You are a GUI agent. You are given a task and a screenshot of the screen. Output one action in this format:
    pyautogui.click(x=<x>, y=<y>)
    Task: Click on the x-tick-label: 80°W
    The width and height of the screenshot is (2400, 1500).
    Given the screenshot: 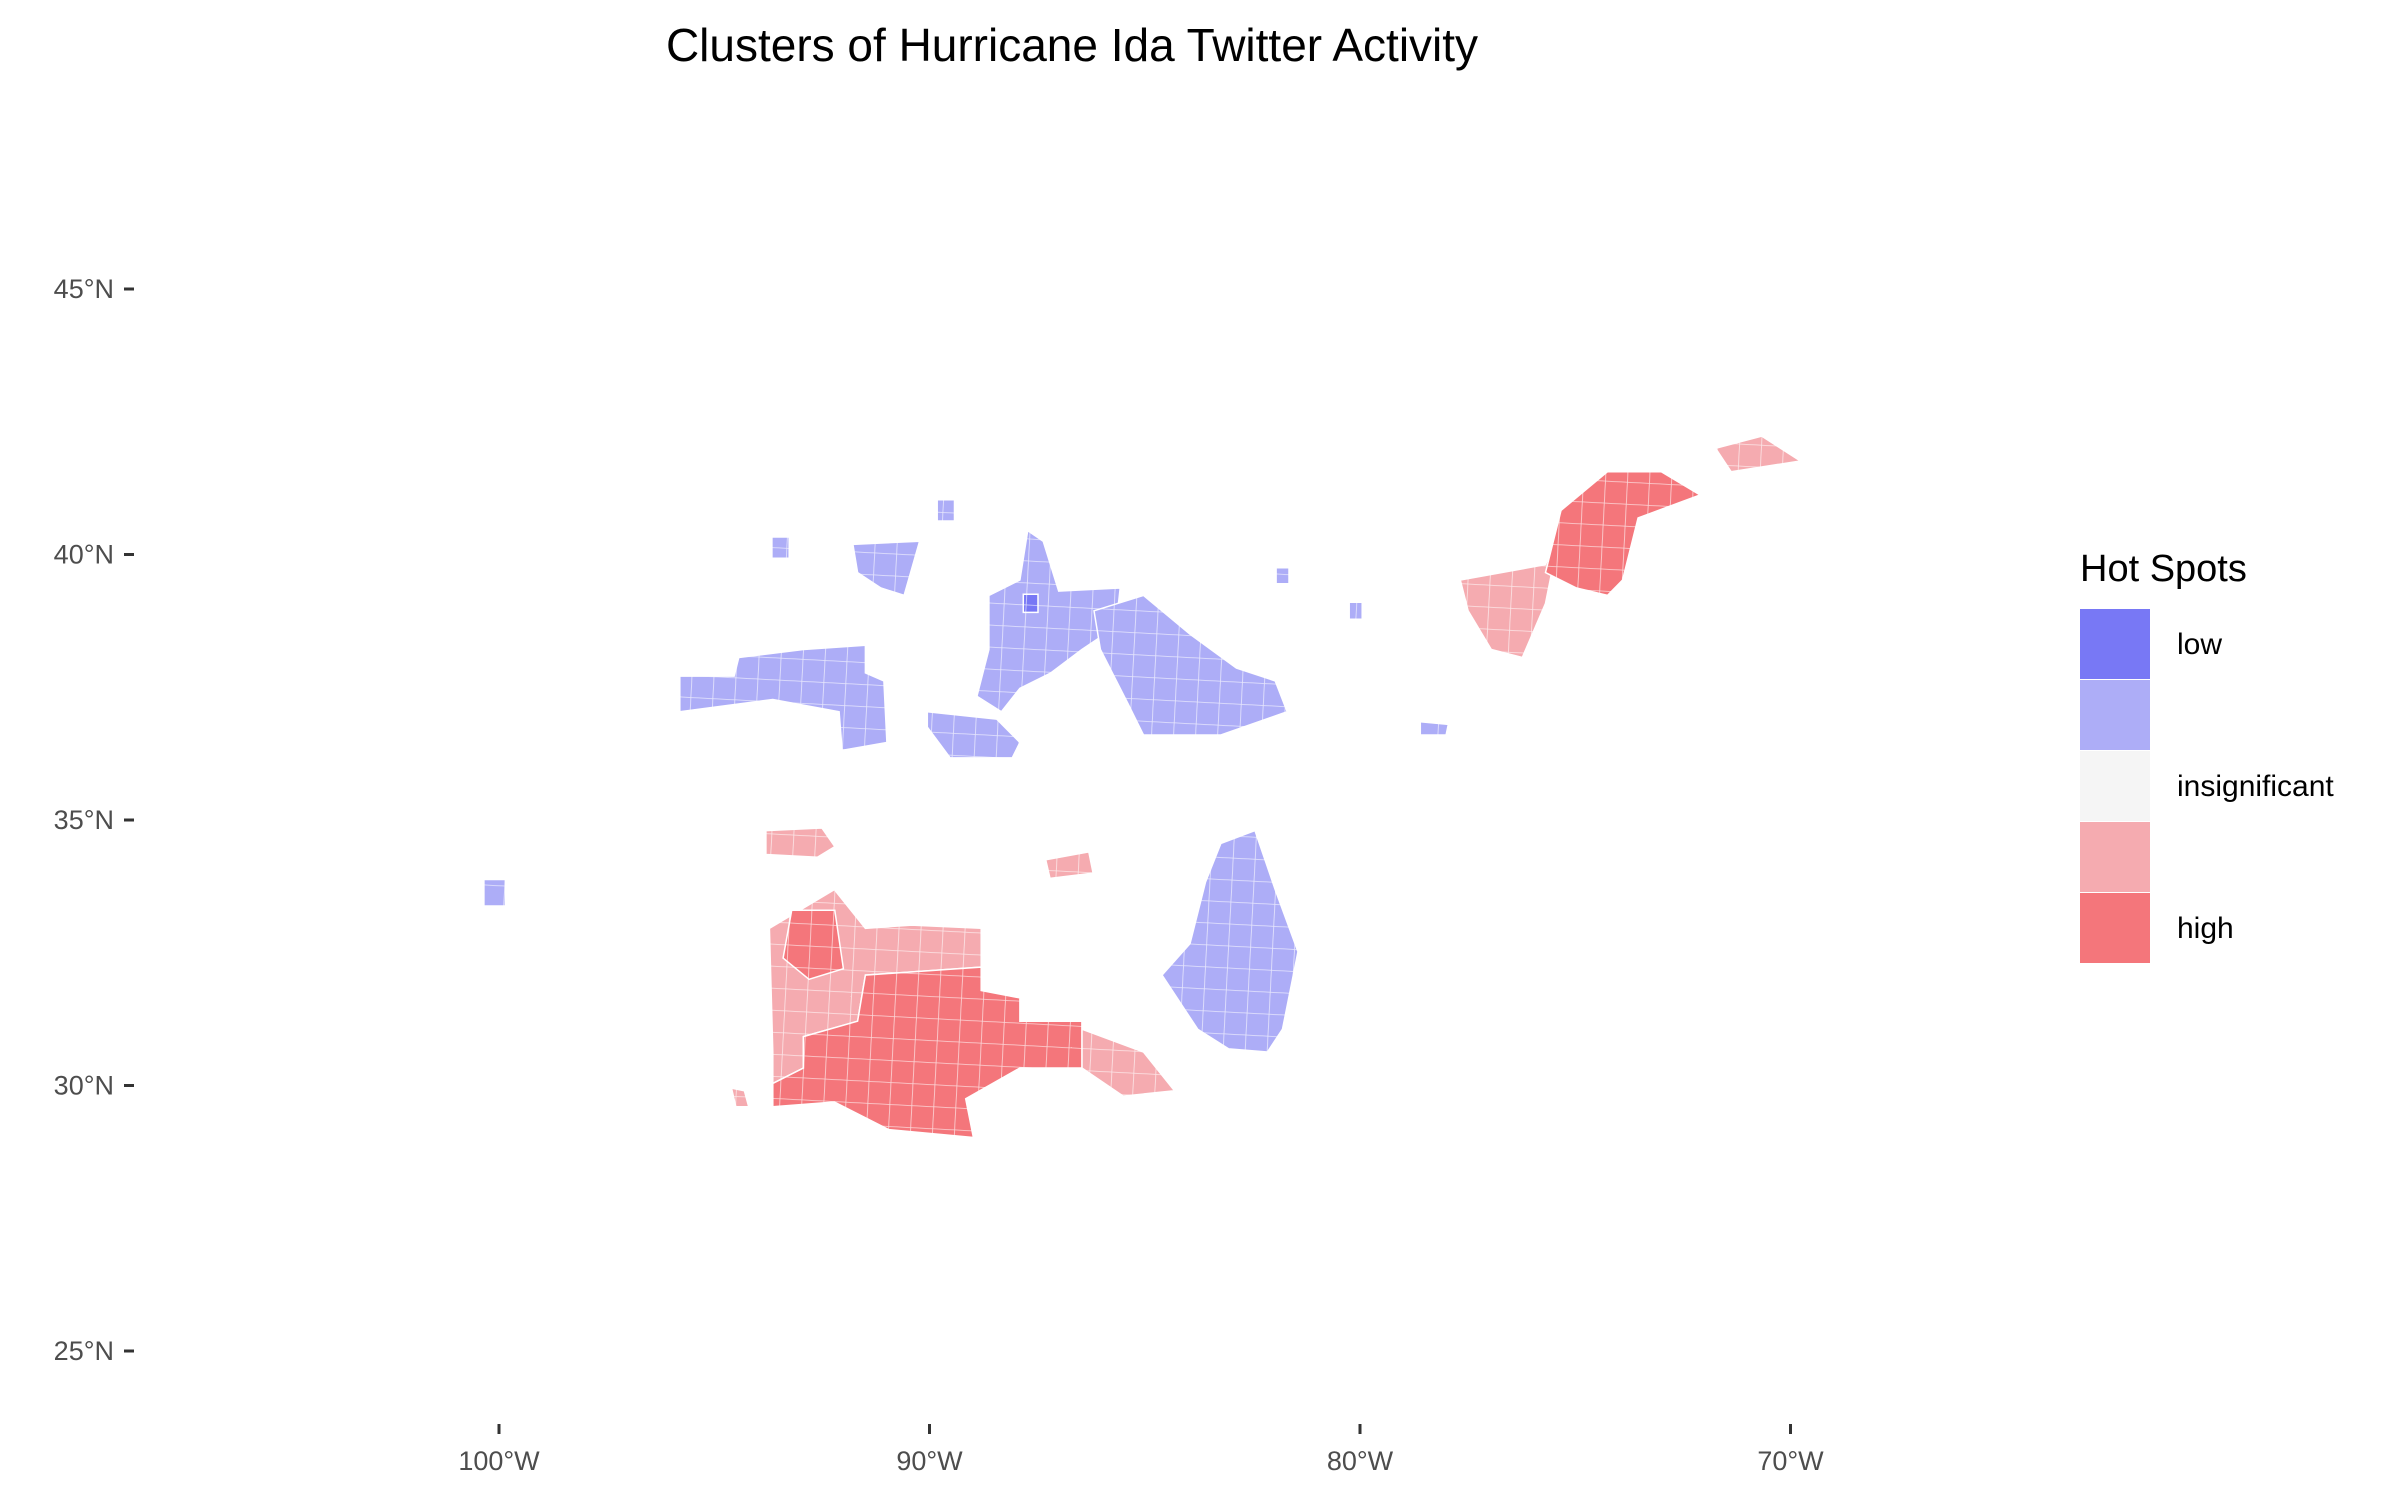 What is the action you would take?
    pyautogui.click(x=1360, y=1461)
    